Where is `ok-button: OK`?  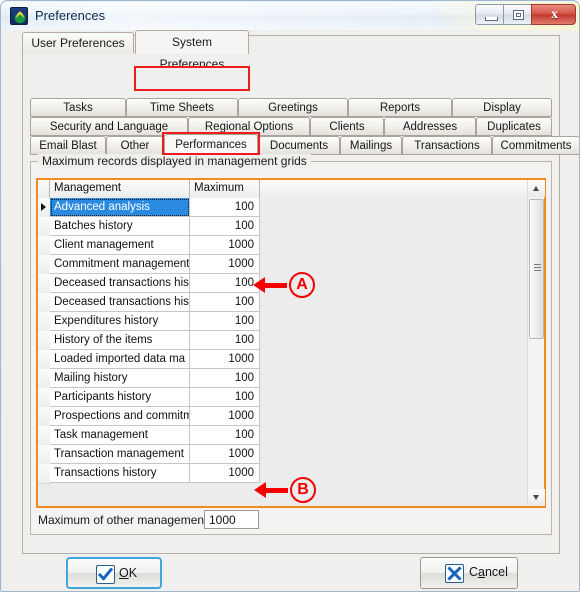
ok-button: OK is located at coordinates (114, 573).